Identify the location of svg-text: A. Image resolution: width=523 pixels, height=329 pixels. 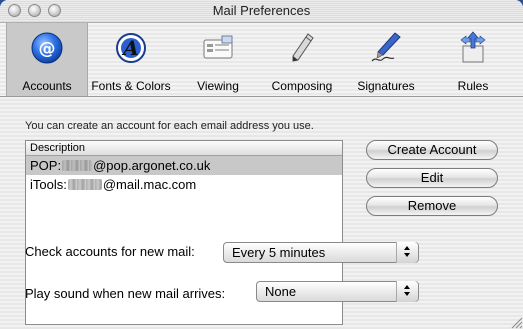
(130, 48).